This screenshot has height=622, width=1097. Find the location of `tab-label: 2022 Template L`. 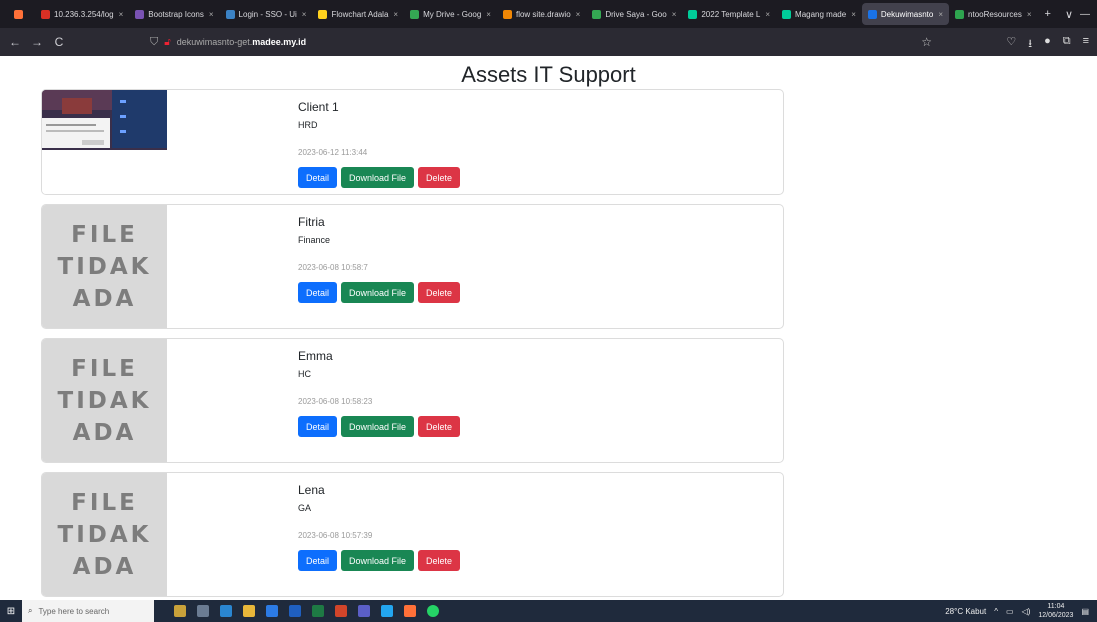

tab-label: 2022 Template L is located at coordinates (731, 14).